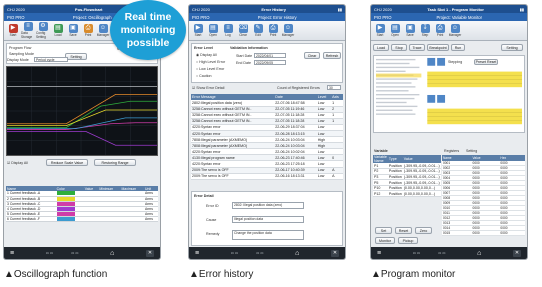 The width and height of the screenshot is (542, 287). I want to click on edit-button: ✎ Edit, so click(258, 30).